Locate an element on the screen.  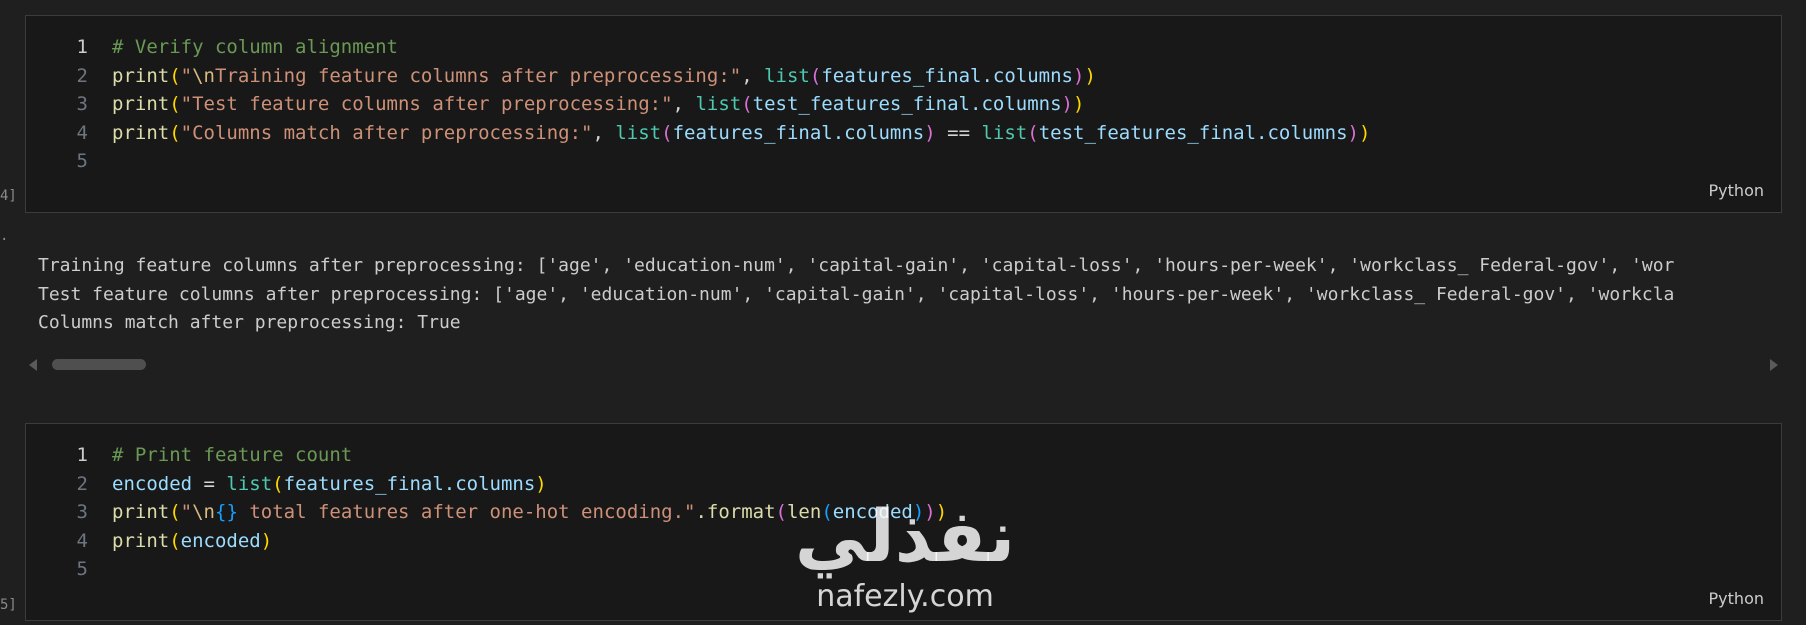
line-code: encoded = list(features_final.columns) is located at coordinates (329, 484).